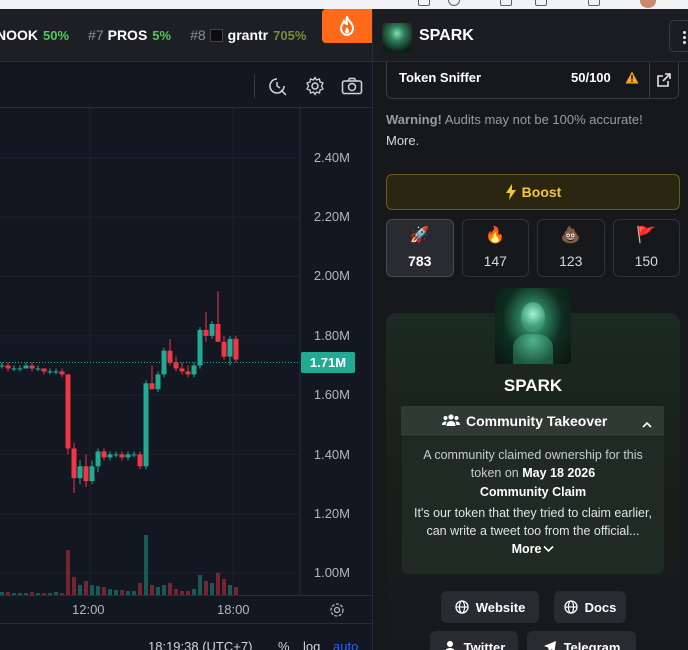 The image size is (688, 650). I want to click on percent-toggle: %, so click(284, 644).